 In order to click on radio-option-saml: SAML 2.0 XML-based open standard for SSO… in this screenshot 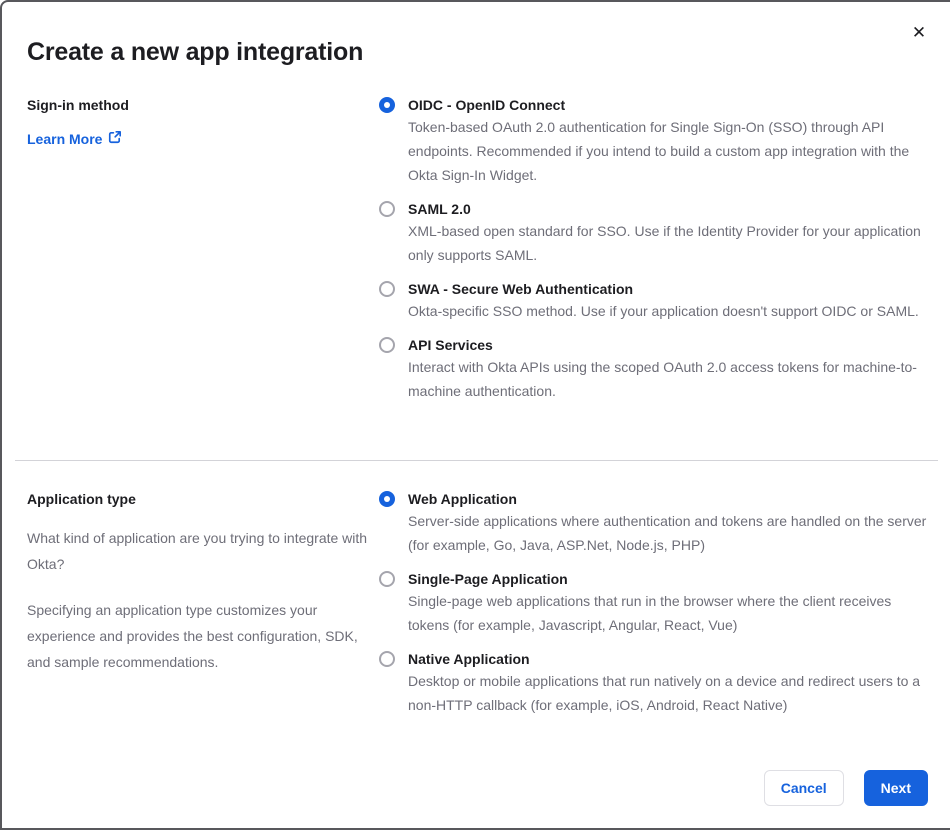, I will do `click(653, 233)`.